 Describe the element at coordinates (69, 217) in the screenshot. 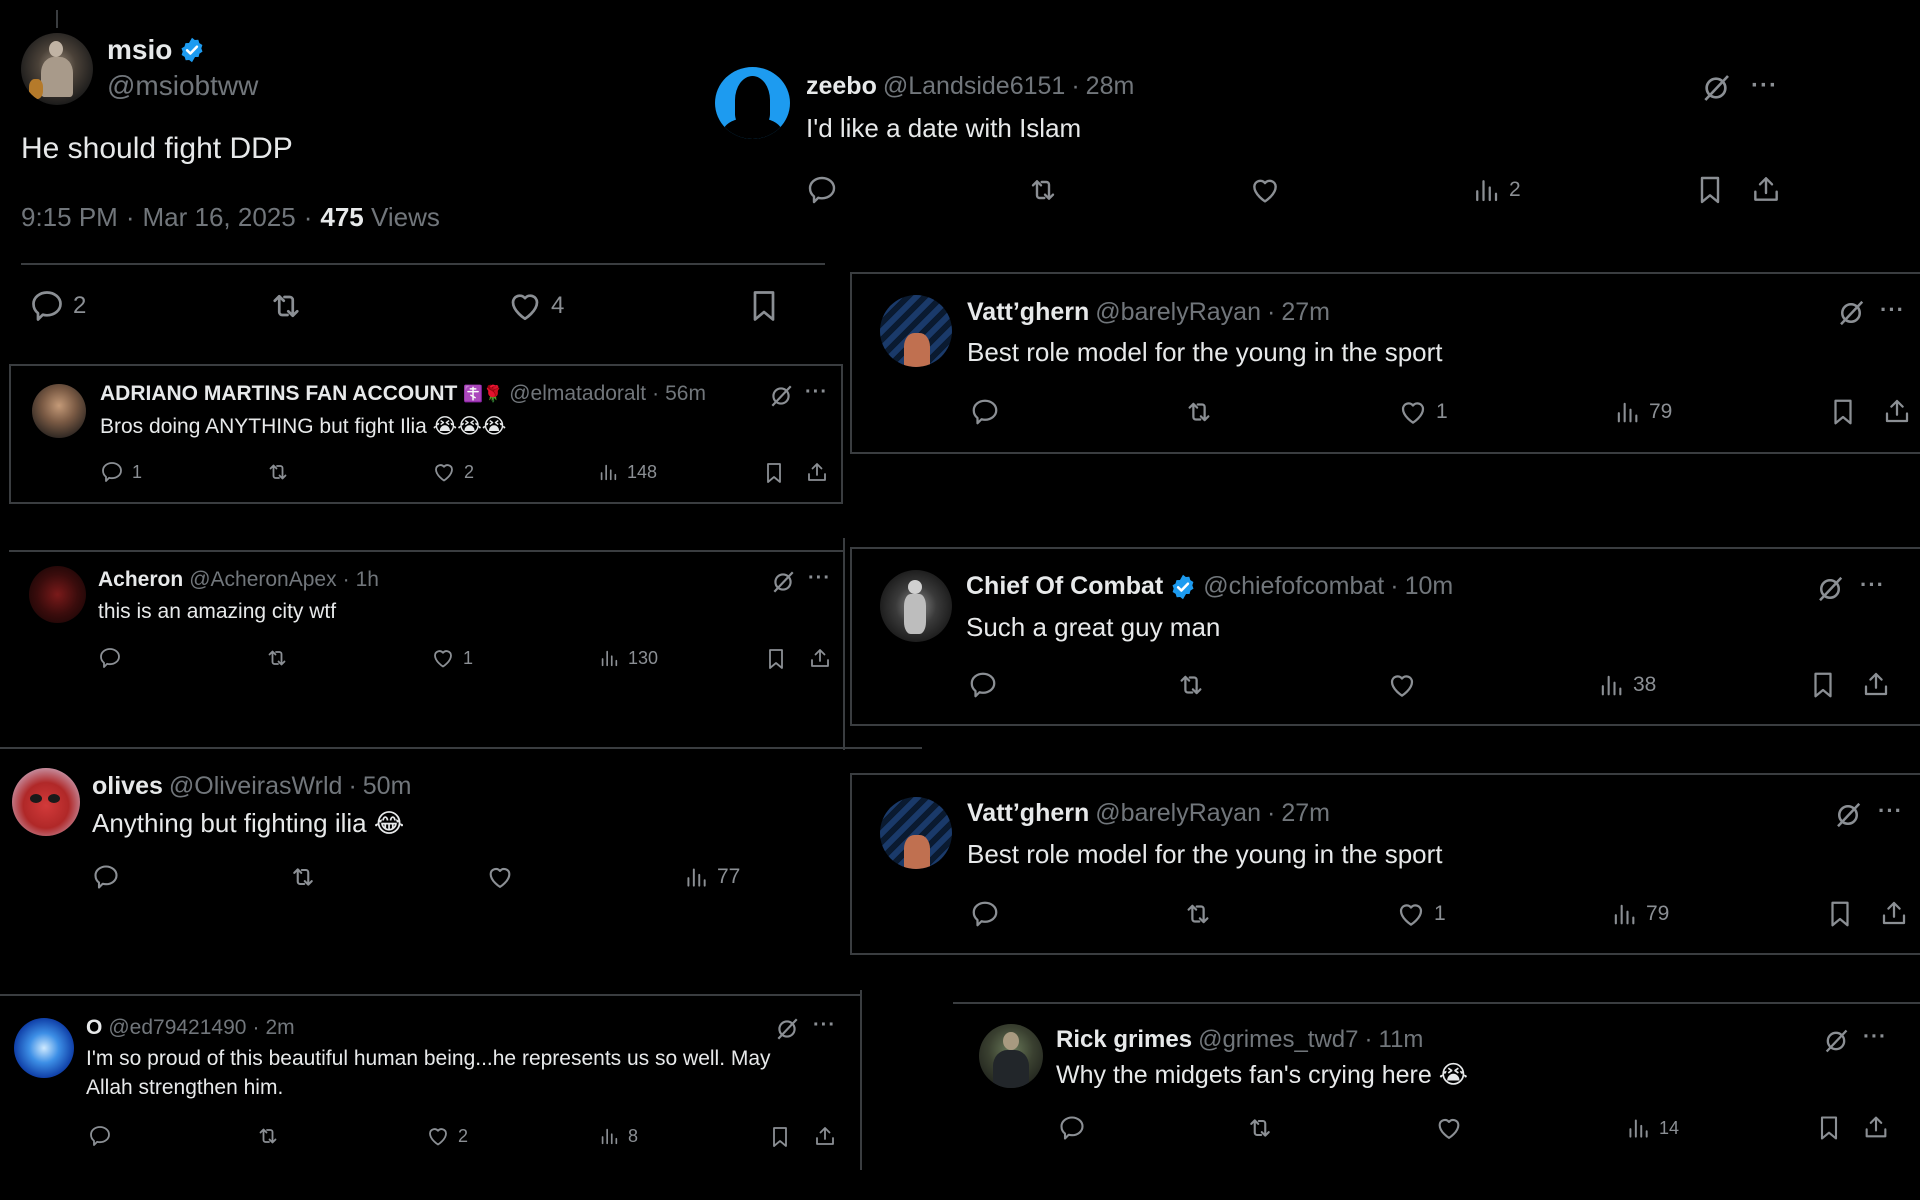

I see `tweet-time: 9:15 PM` at that location.